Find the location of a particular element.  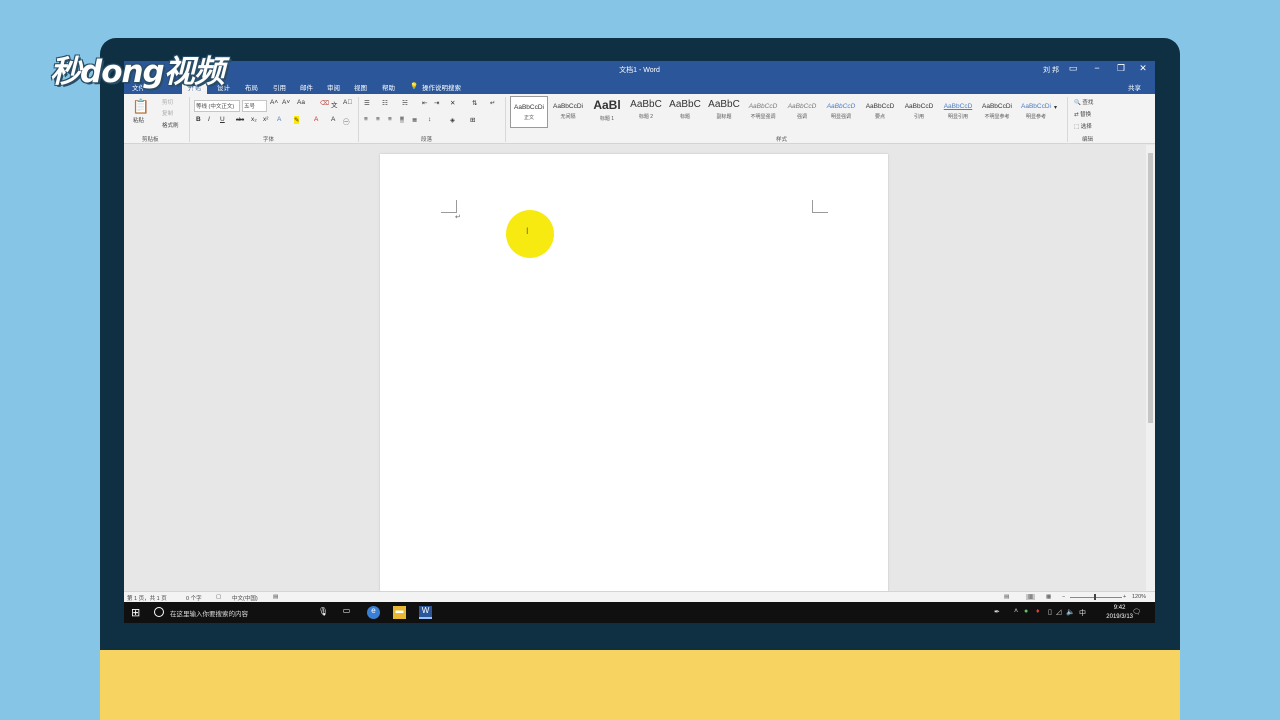

paste-icon: 📋 is located at coordinates (140, 106).